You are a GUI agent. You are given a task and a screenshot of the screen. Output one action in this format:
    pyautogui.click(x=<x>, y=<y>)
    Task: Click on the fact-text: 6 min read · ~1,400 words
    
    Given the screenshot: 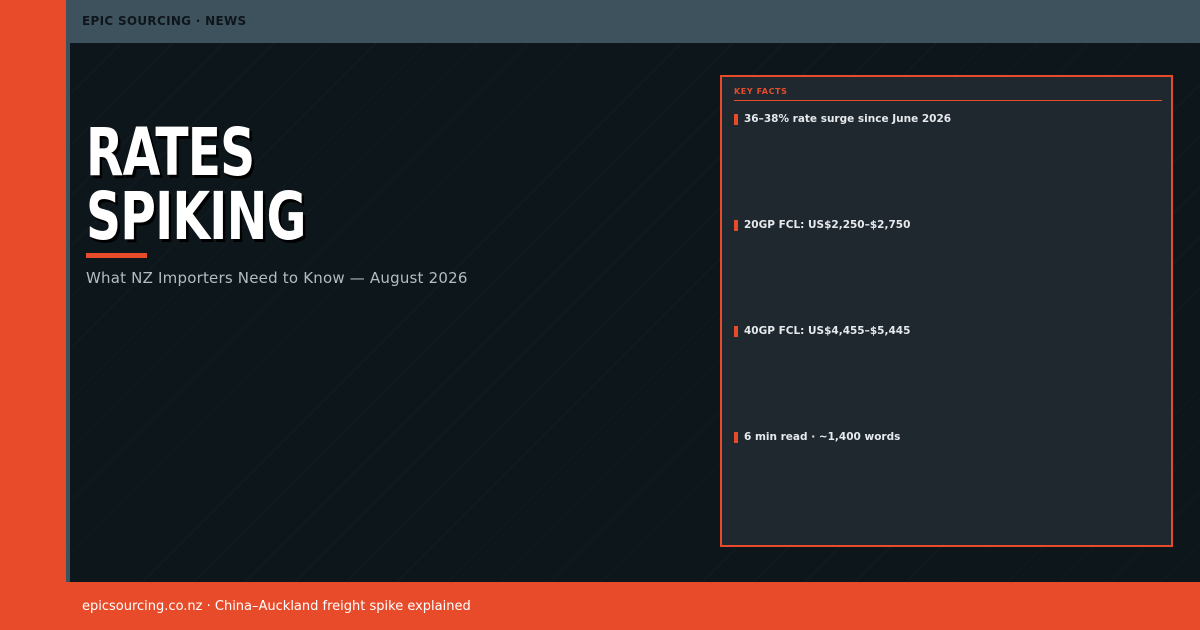 What is the action you would take?
    pyautogui.click(x=822, y=437)
    